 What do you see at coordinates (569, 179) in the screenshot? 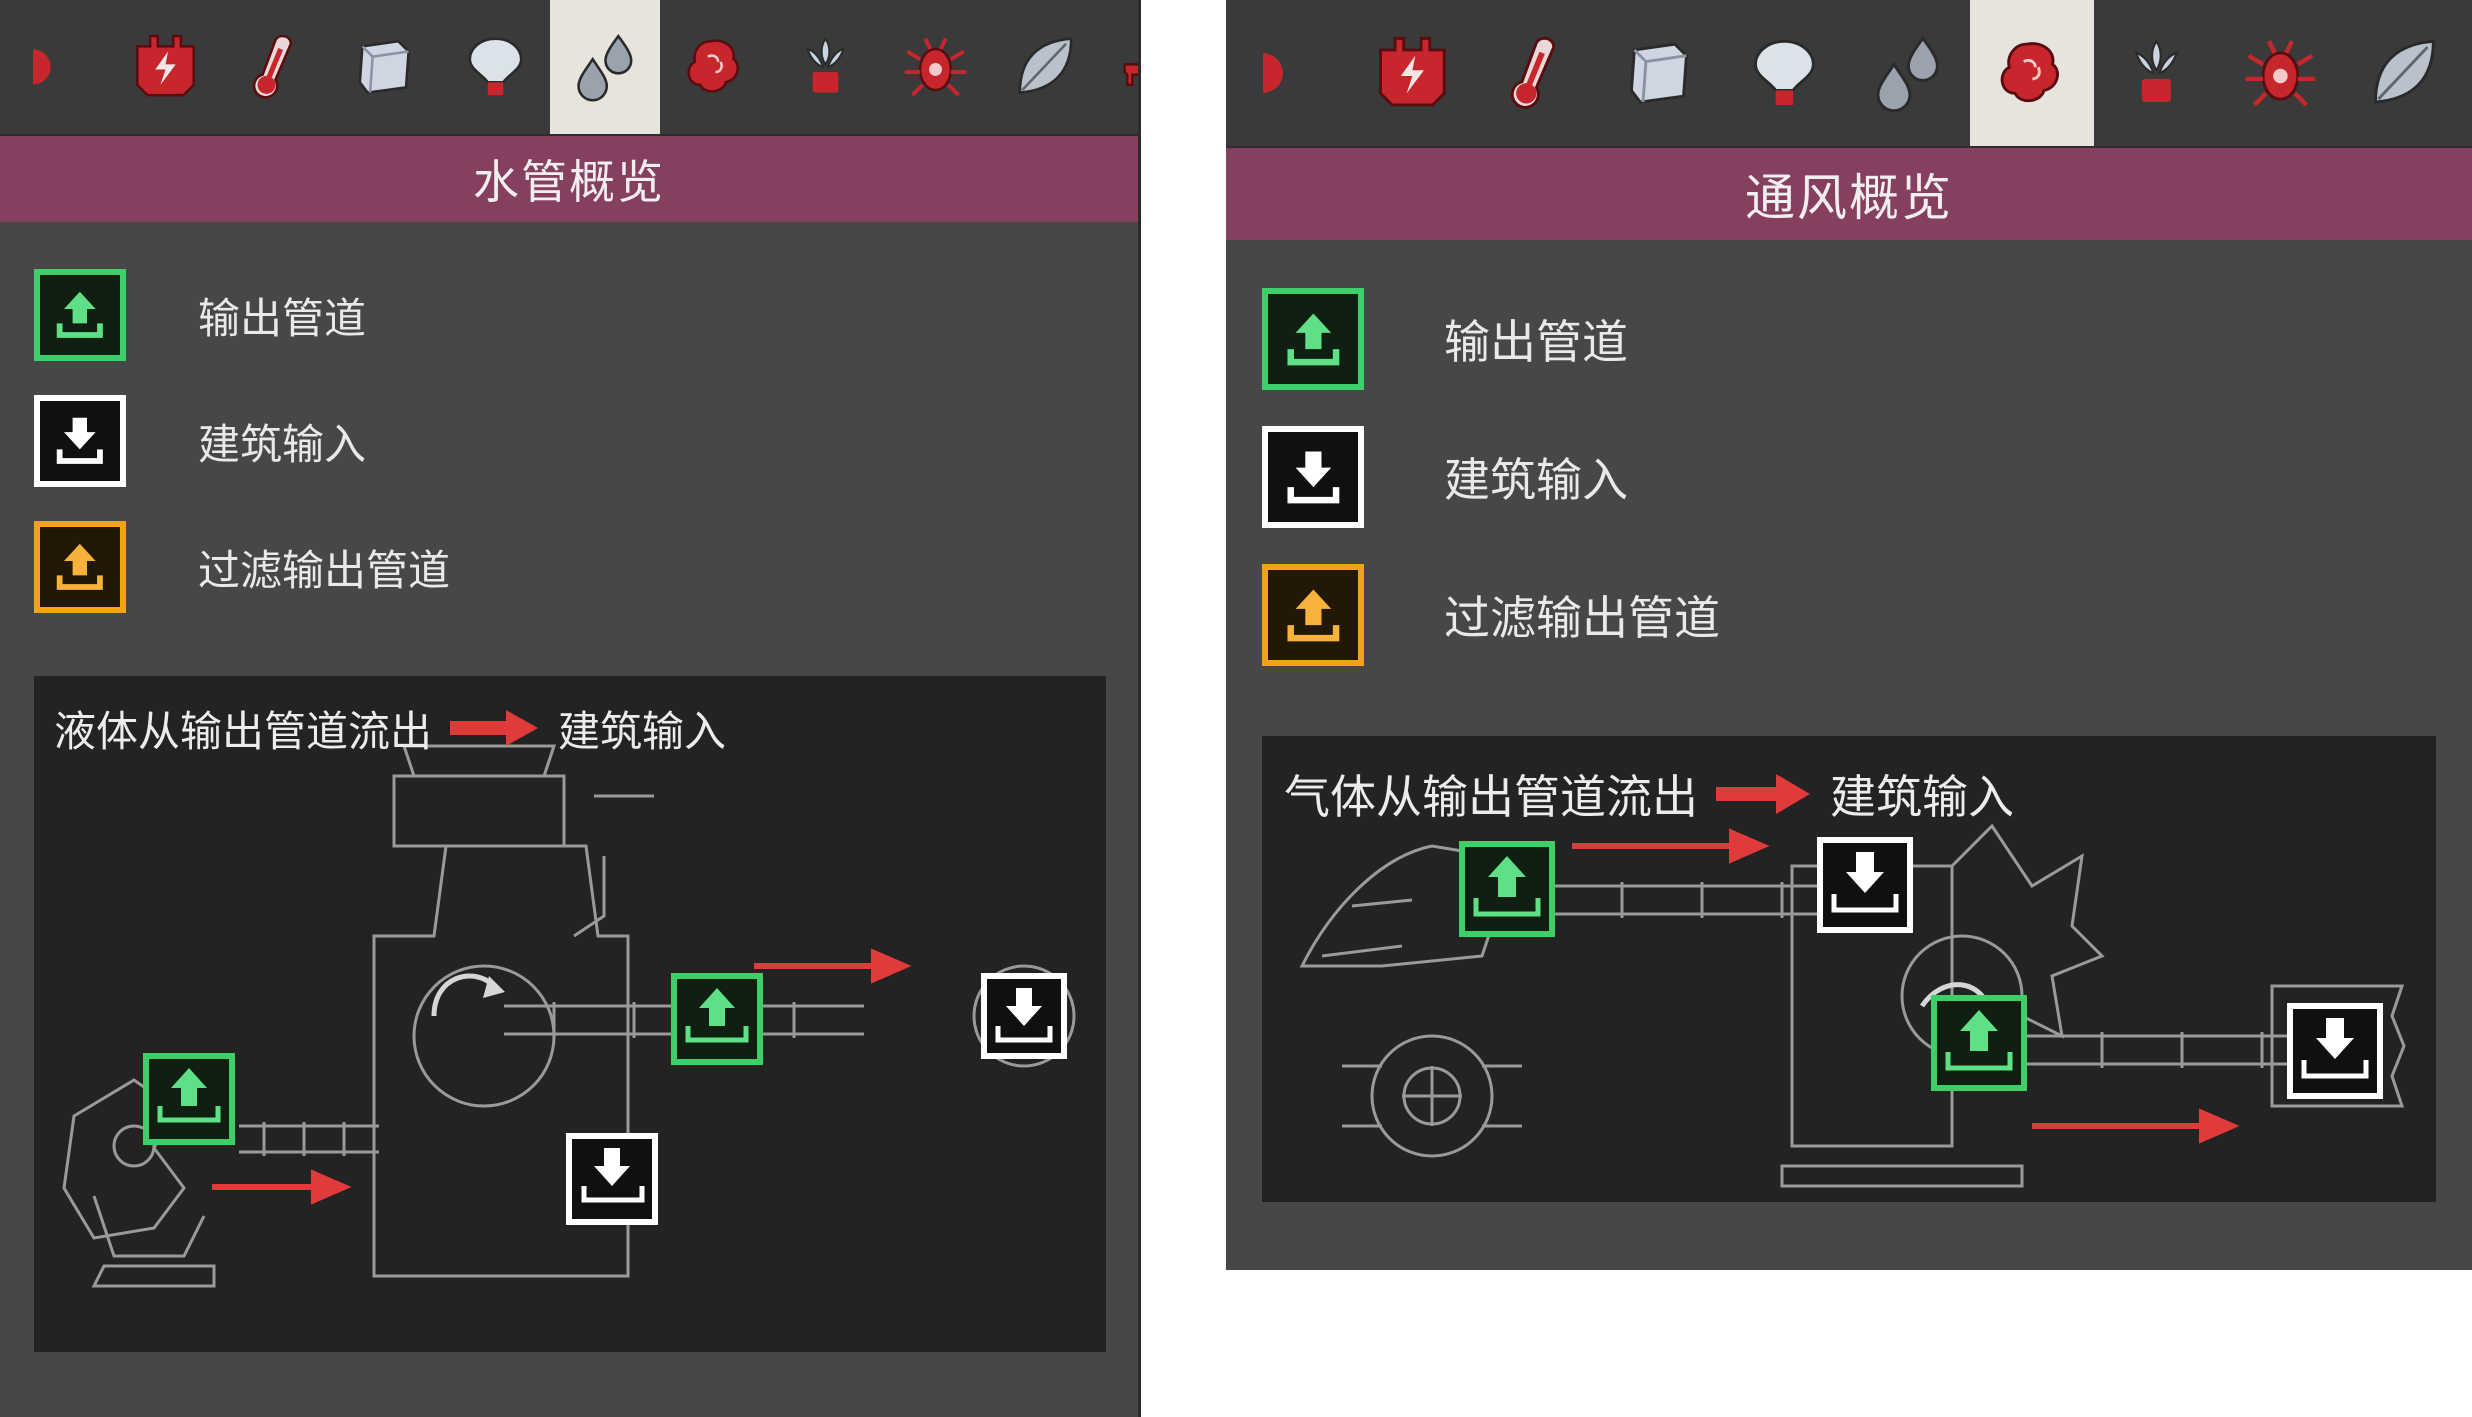
I see `overlay-title: 水管概览` at bounding box center [569, 179].